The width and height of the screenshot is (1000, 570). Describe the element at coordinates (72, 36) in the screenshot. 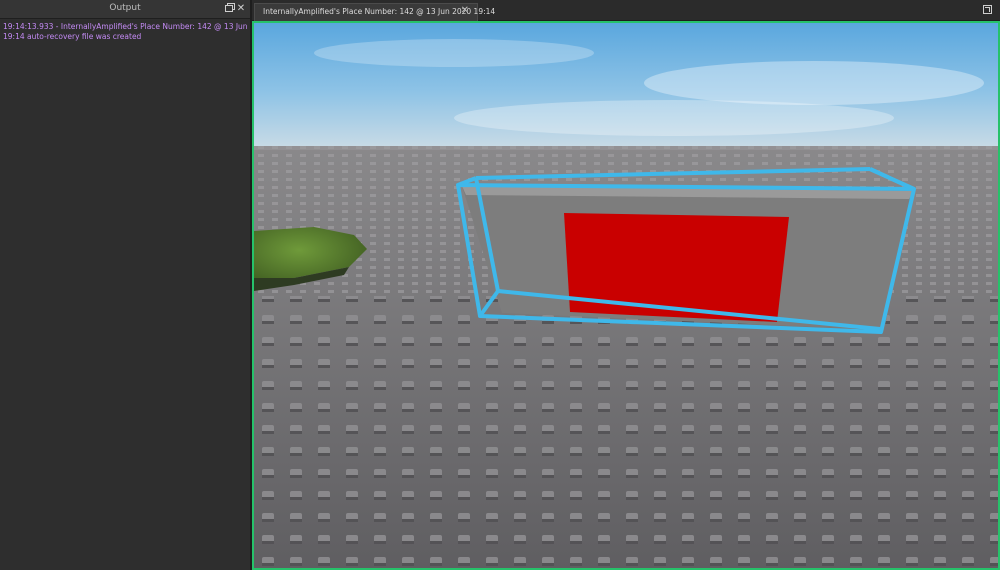

I see `output-line: 19:14 auto-recovery file was created` at that location.